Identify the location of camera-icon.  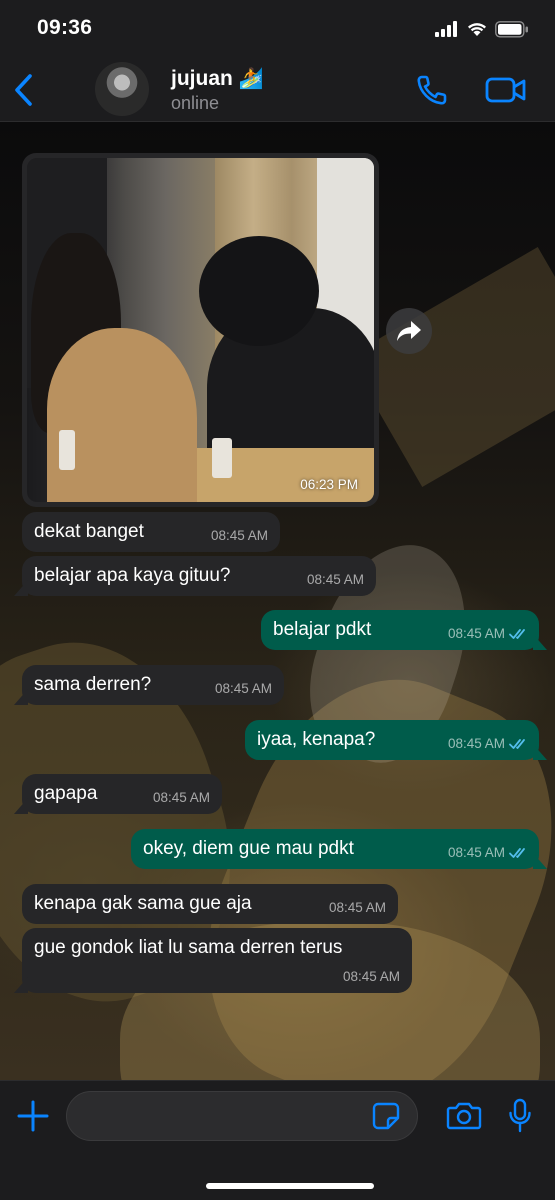
(464, 1116).